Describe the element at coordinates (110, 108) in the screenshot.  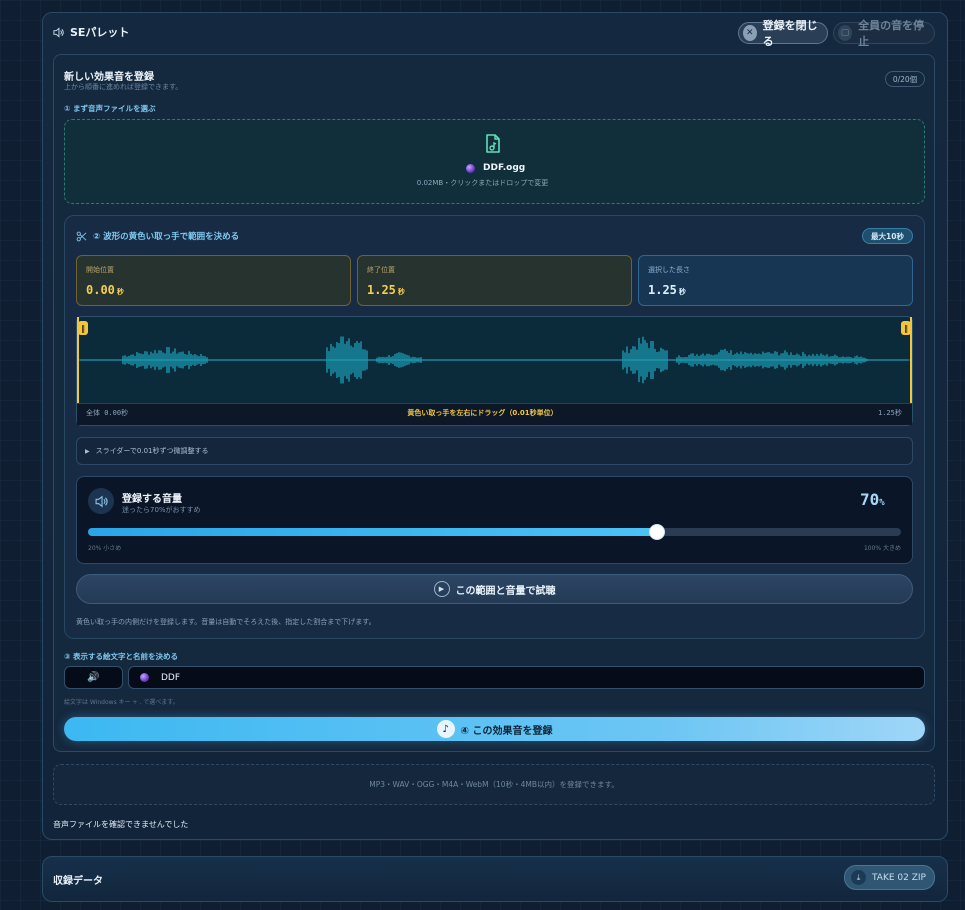
I see `step1-label: ① まず音声ファイルを選ぶ` at that location.